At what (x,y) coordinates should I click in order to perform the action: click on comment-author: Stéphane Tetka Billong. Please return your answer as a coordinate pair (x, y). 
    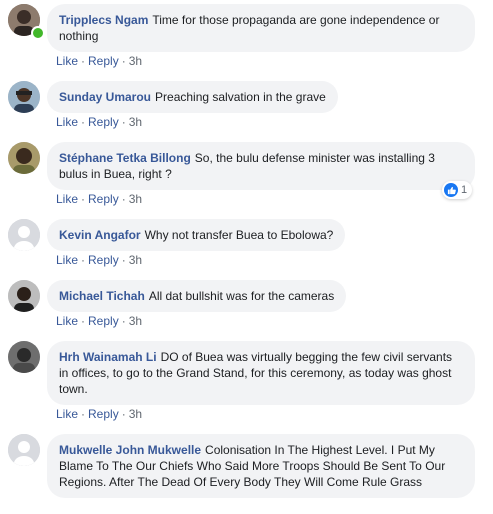
    Looking at the image, I should click on (125, 158).